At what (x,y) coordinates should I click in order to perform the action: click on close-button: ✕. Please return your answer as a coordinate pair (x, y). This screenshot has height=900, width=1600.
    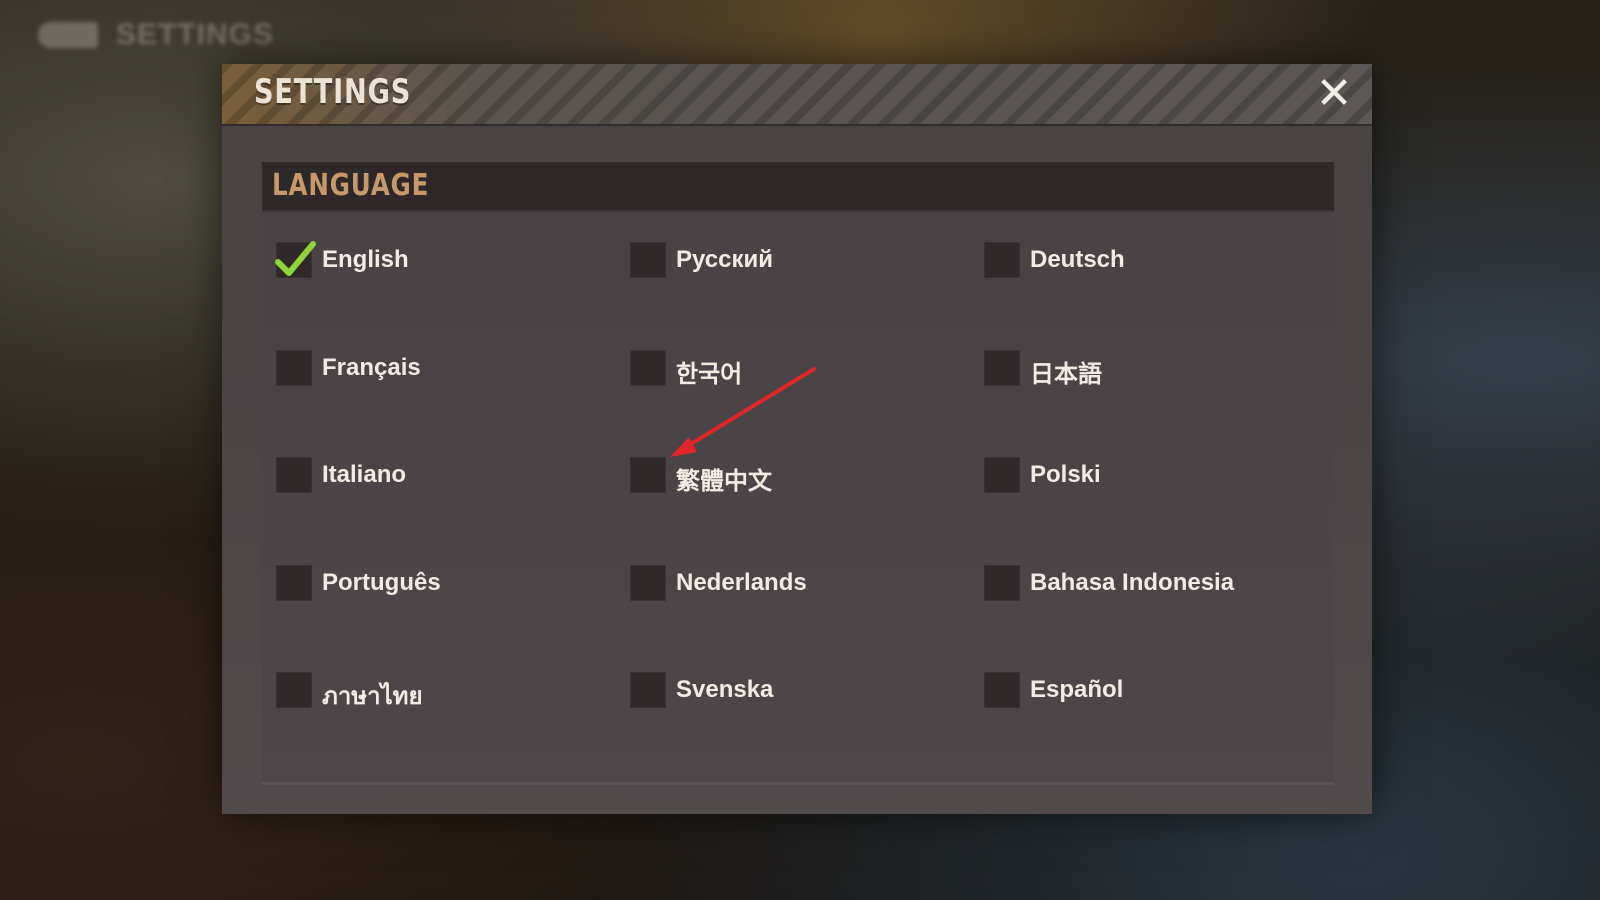
    Looking at the image, I should click on (1334, 94).